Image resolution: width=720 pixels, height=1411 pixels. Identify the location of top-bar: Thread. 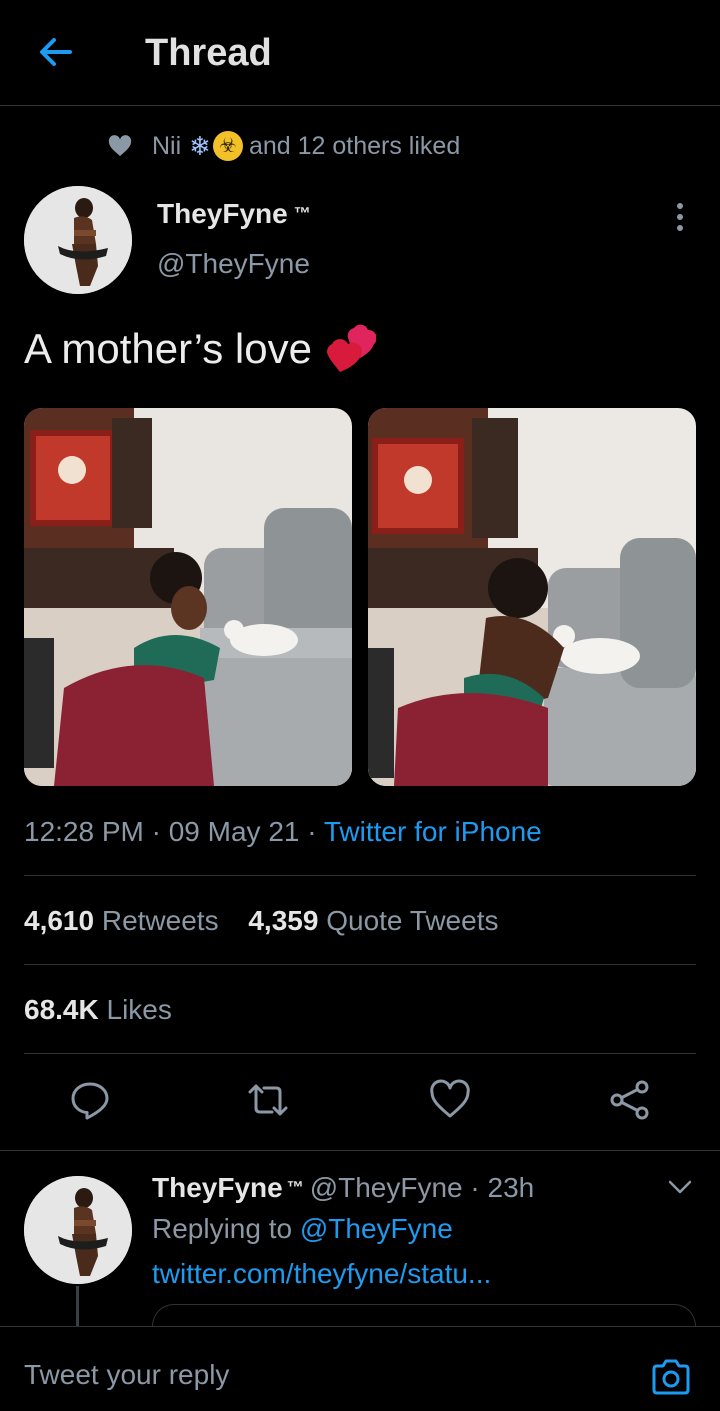
(360, 53).